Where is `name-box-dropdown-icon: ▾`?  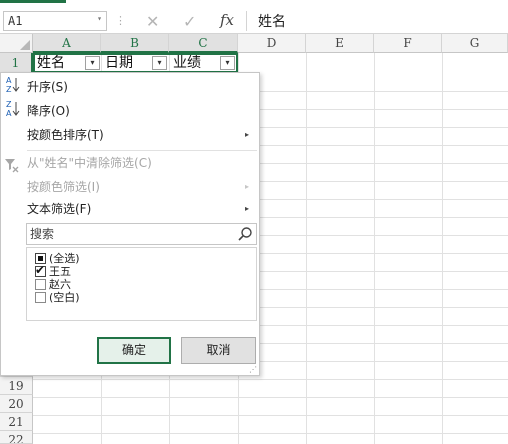
name-box-dropdown-icon: ▾ is located at coordinates (99, 18).